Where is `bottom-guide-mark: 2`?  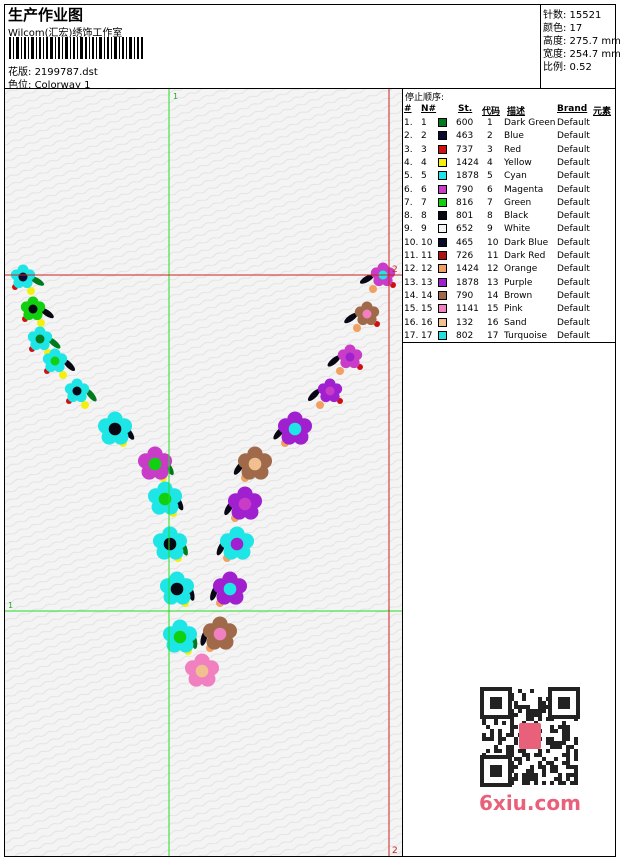 bottom-guide-mark: 2 is located at coordinates (395, 851).